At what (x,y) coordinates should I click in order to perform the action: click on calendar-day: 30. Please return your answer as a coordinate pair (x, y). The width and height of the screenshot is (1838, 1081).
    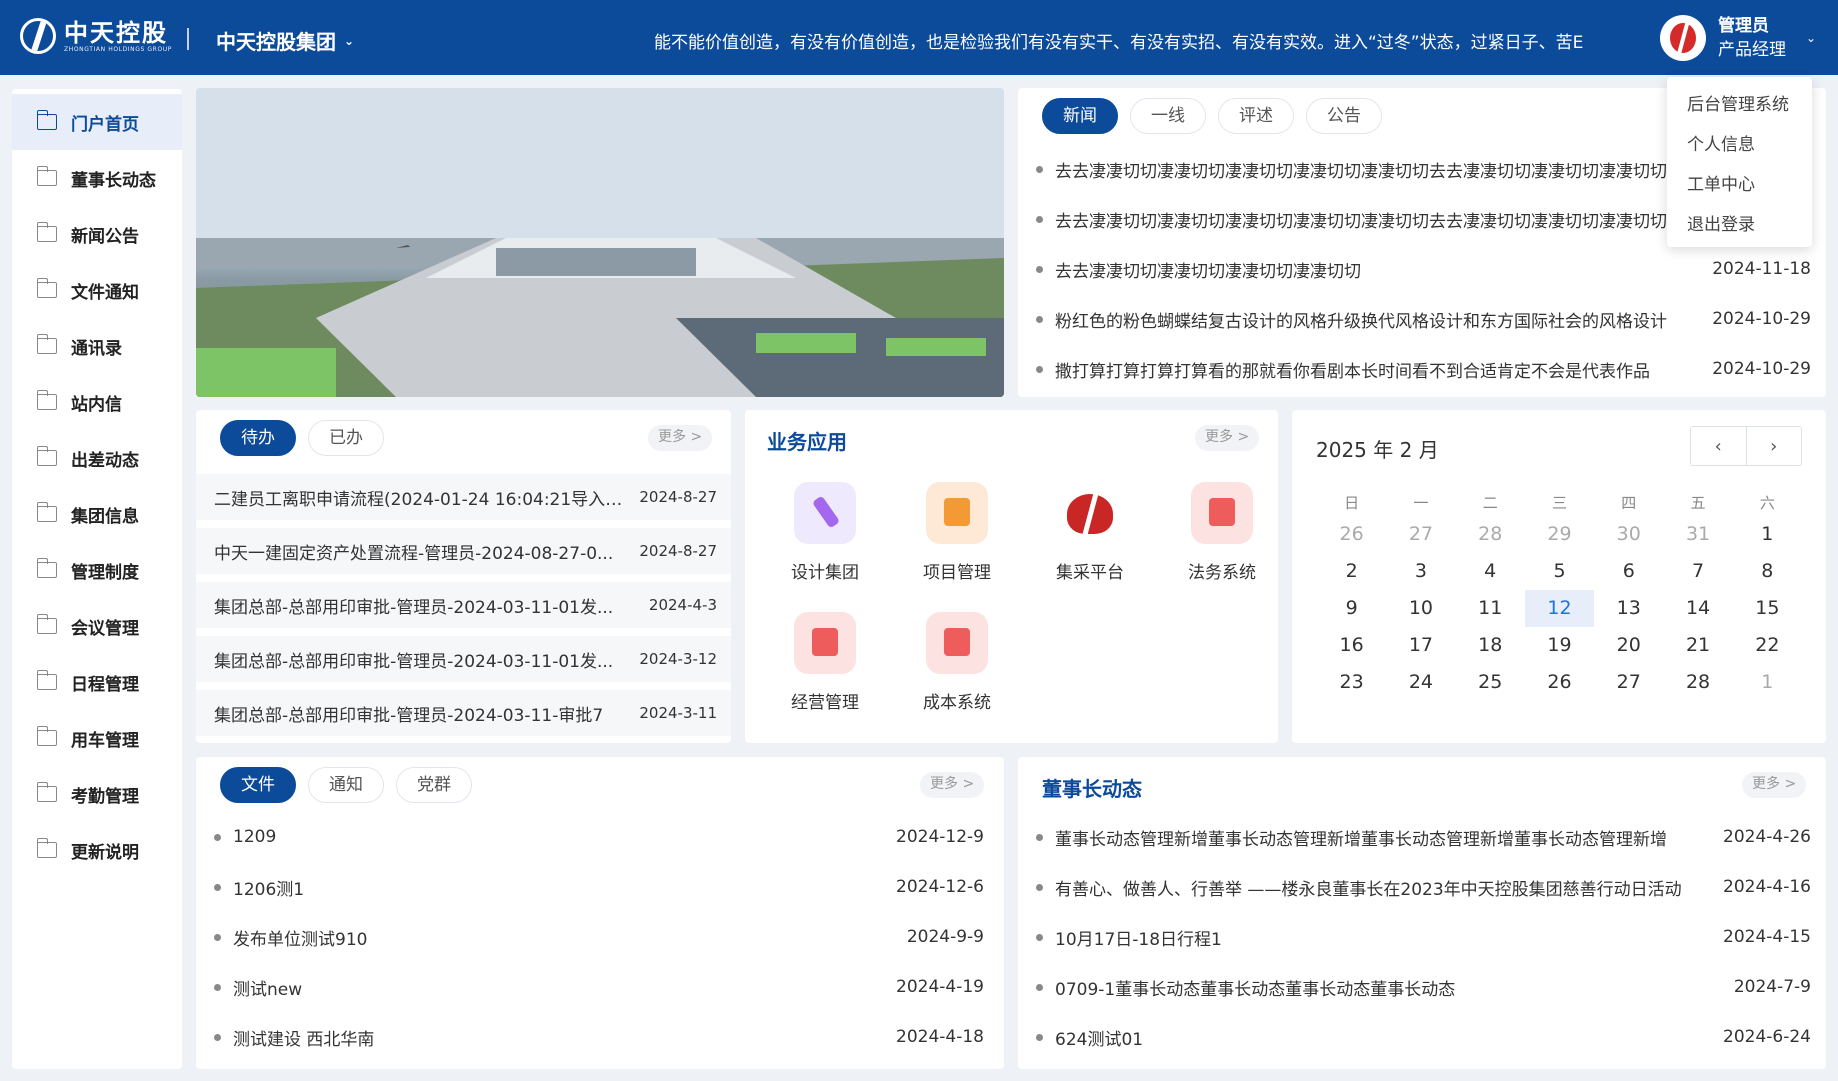
    Looking at the image, I should click on (1628, 534).